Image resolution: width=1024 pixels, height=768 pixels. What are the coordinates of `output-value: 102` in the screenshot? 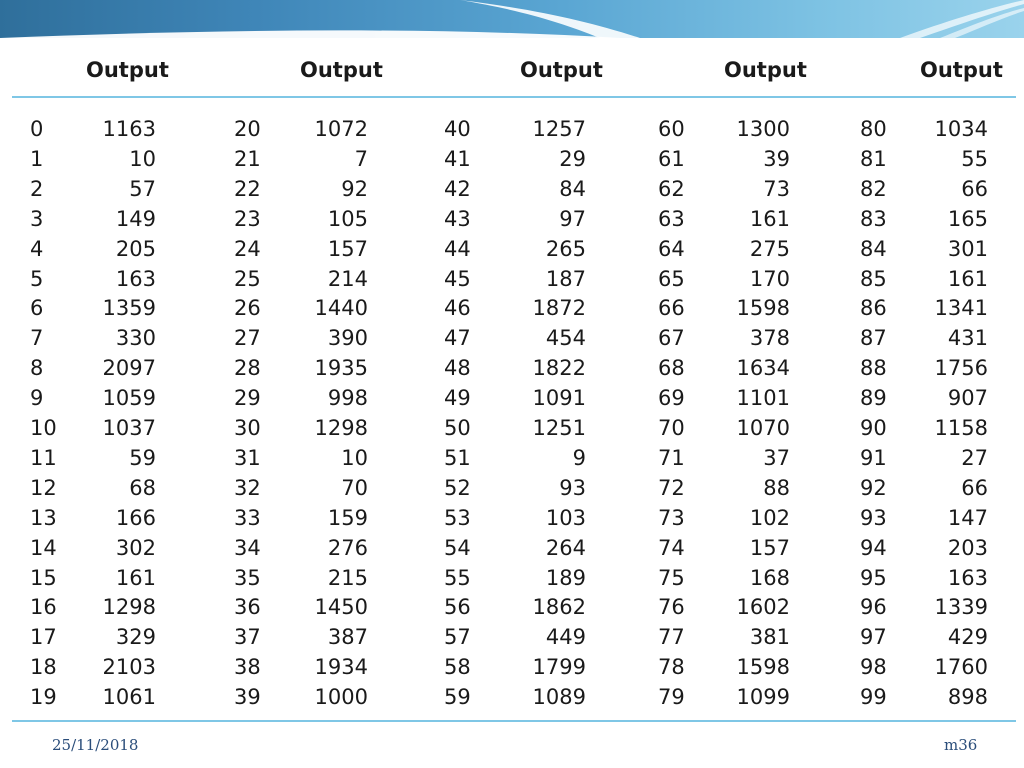 It's located at (769, 517).